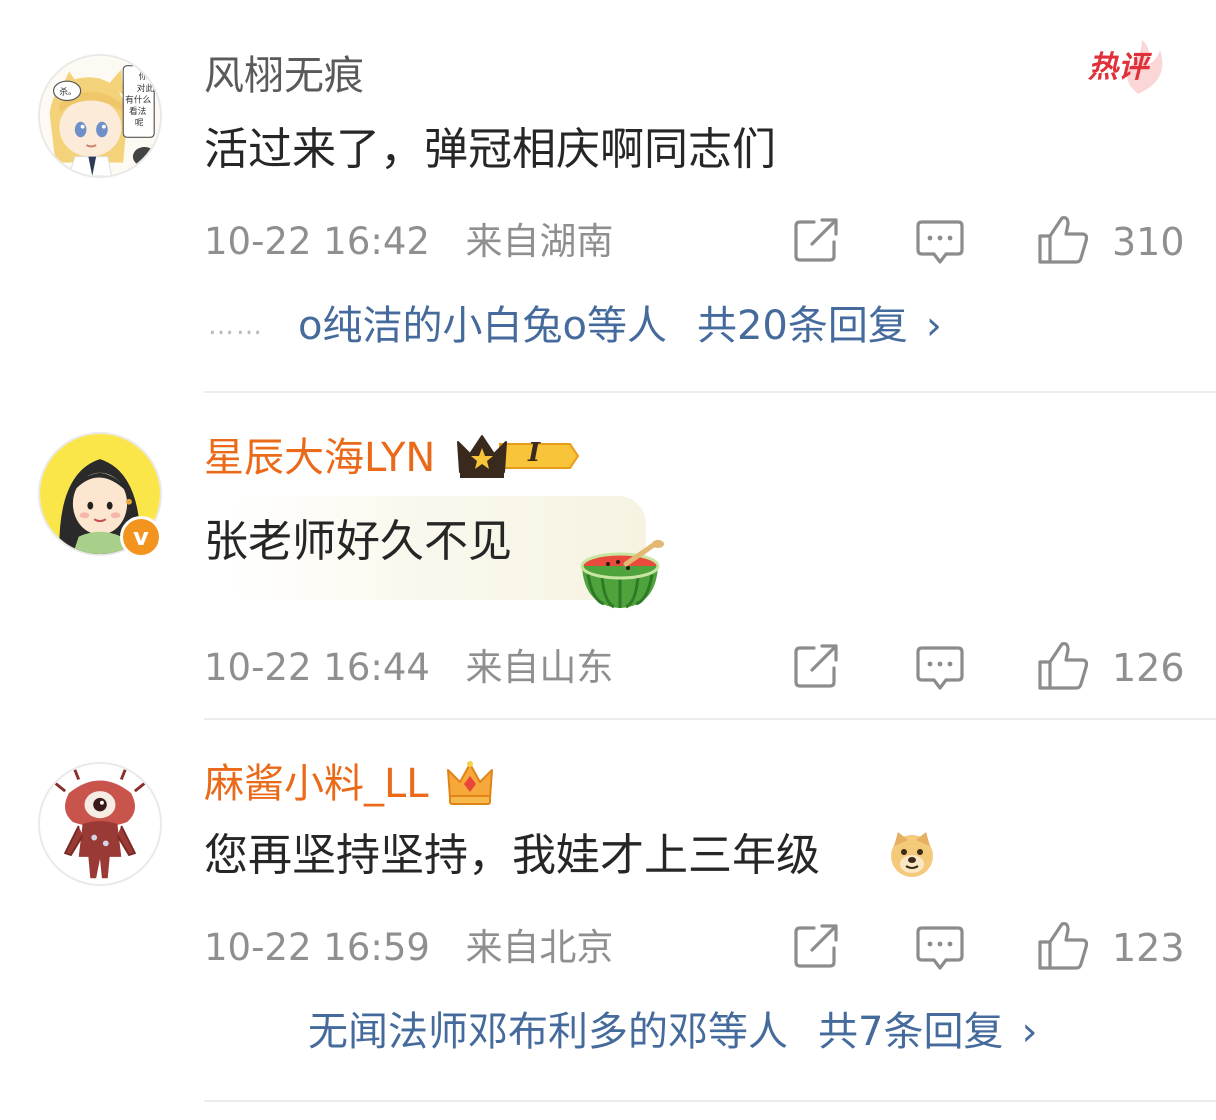  I want to click on divider, so click(710, 1101).